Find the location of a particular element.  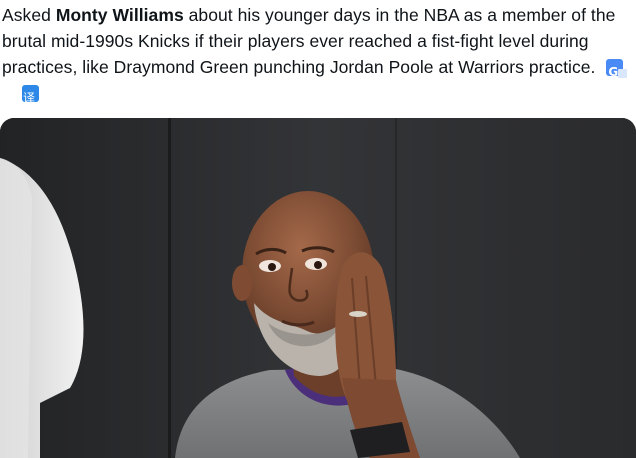

wall-seam is located at coordinates (169, 288).